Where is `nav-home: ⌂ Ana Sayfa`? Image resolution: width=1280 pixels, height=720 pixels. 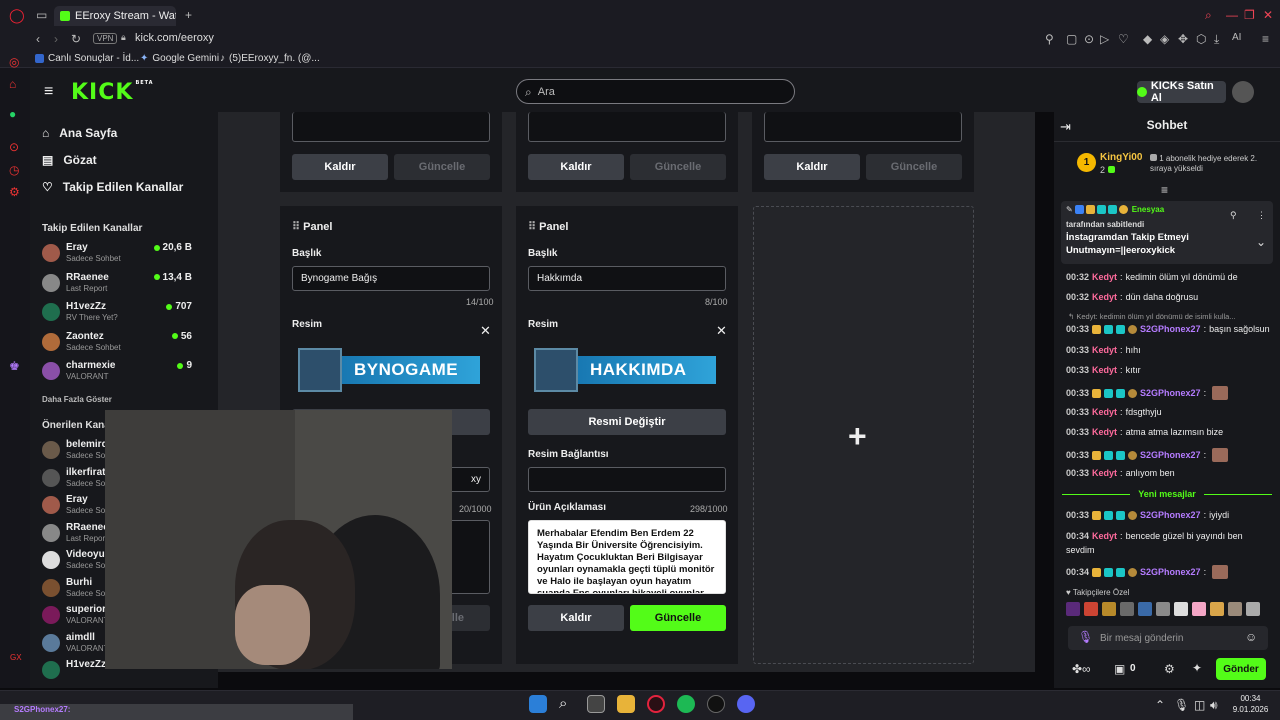 nav-home: ⌂ Ana Sayfa is located at coordinates (79, 133).